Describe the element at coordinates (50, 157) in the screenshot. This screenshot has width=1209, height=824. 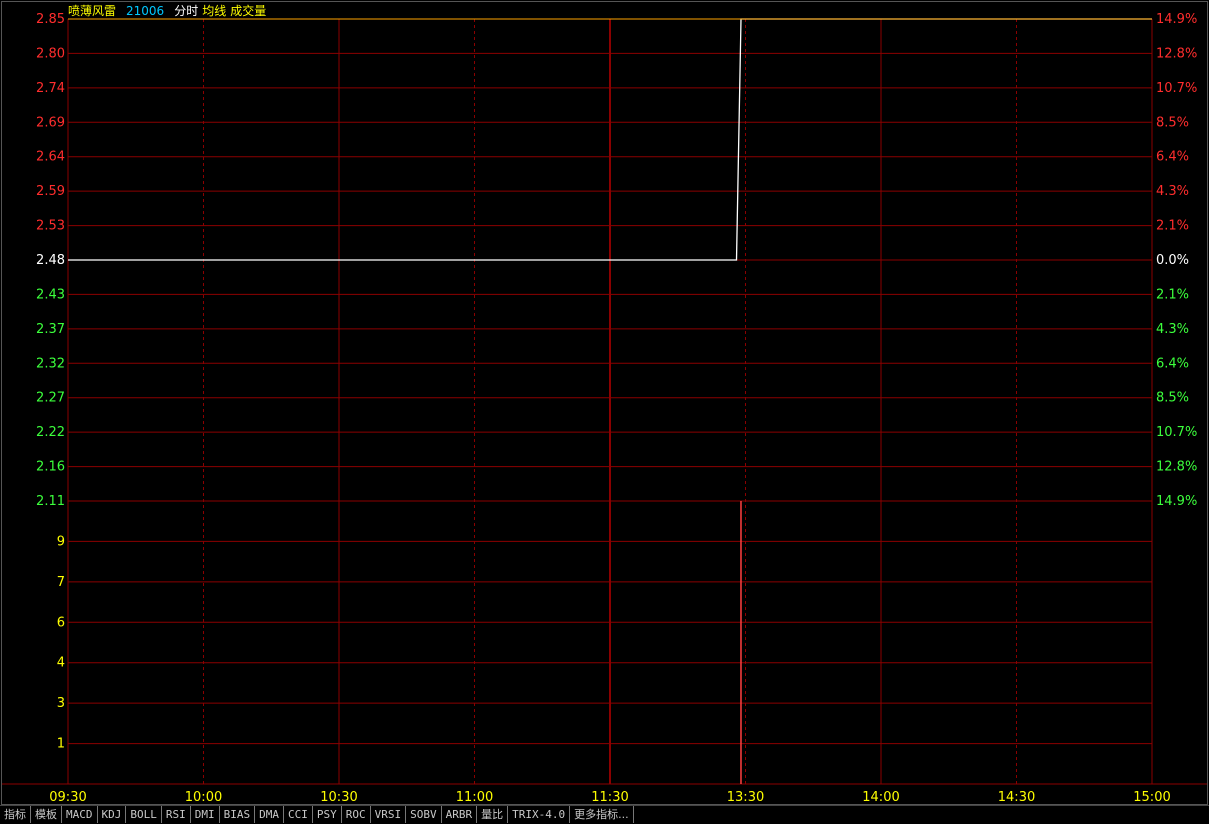
I see `price-tick-label: 2.64` at that location.